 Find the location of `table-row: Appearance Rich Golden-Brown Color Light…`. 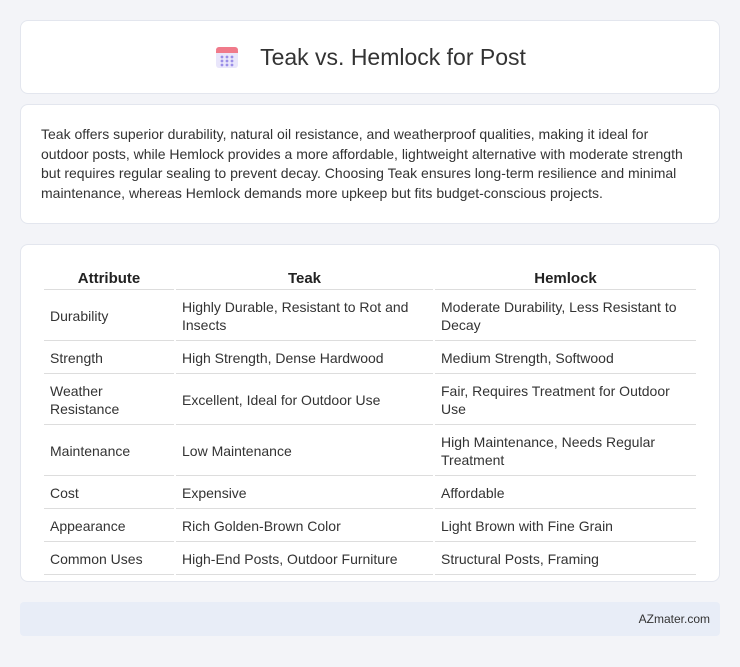

table-row: Appearance Rich Golden-Brown Color Light… is located at coordinates (370, 526).